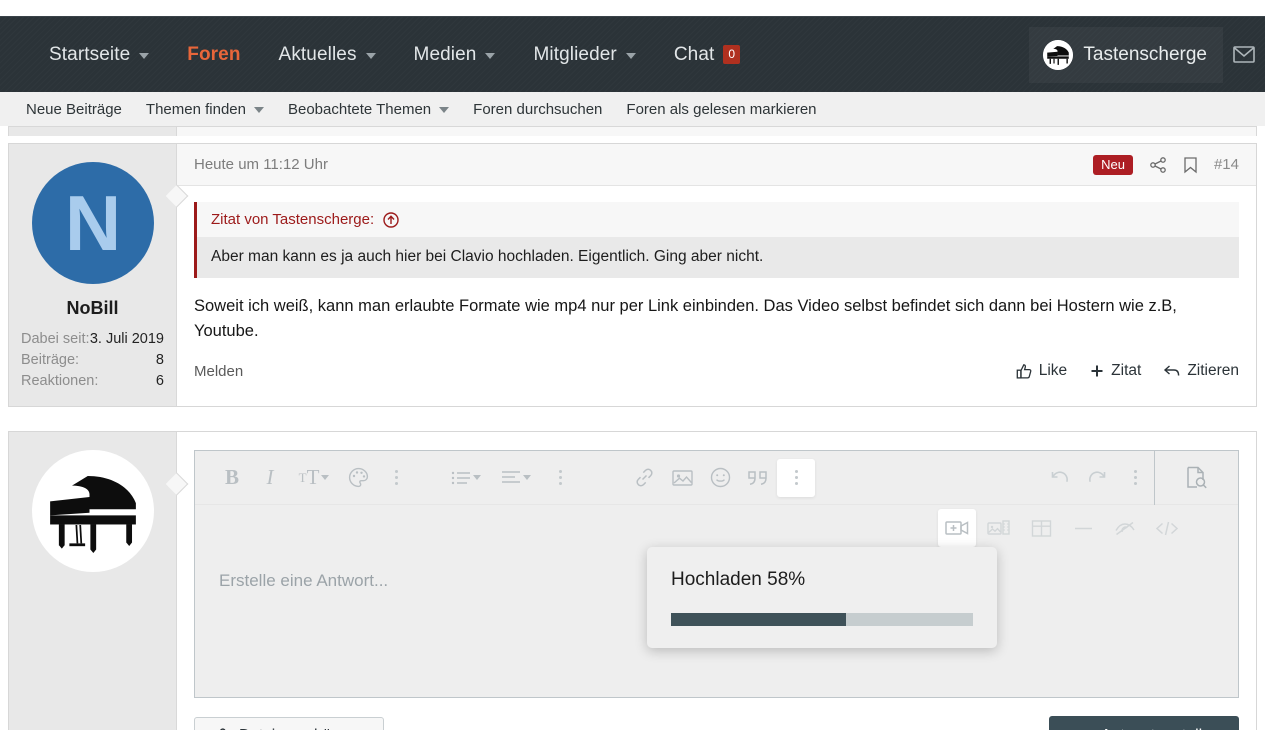  Describe the element at coordinates (99, 581) in the screenshot. I see `reply-author-sidebar` at that location.